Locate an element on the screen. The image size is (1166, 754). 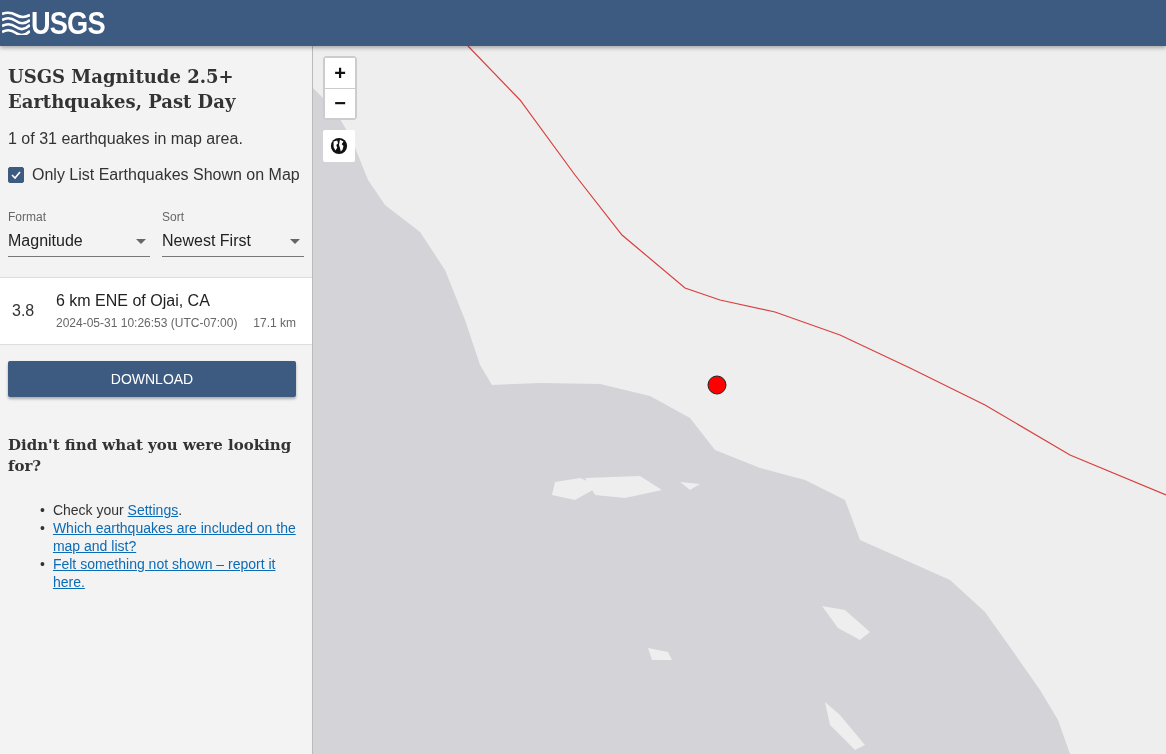
earthquake-row: 3.8 6 km ENE of Ojai, CA 2024-05-31 10:26:53 (UTC-07:00) 17.1 km is located at coordinates (156, 311).